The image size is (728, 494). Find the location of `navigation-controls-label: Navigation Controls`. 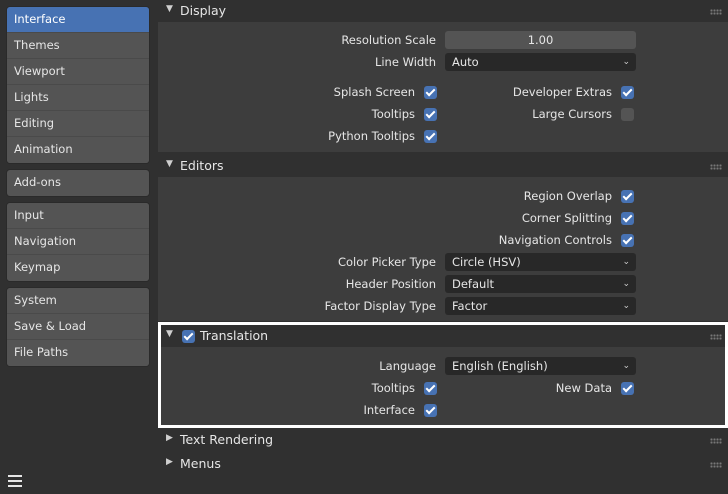

navigation-controls-label: Navigation Controls is located at coordinates (555, 240).